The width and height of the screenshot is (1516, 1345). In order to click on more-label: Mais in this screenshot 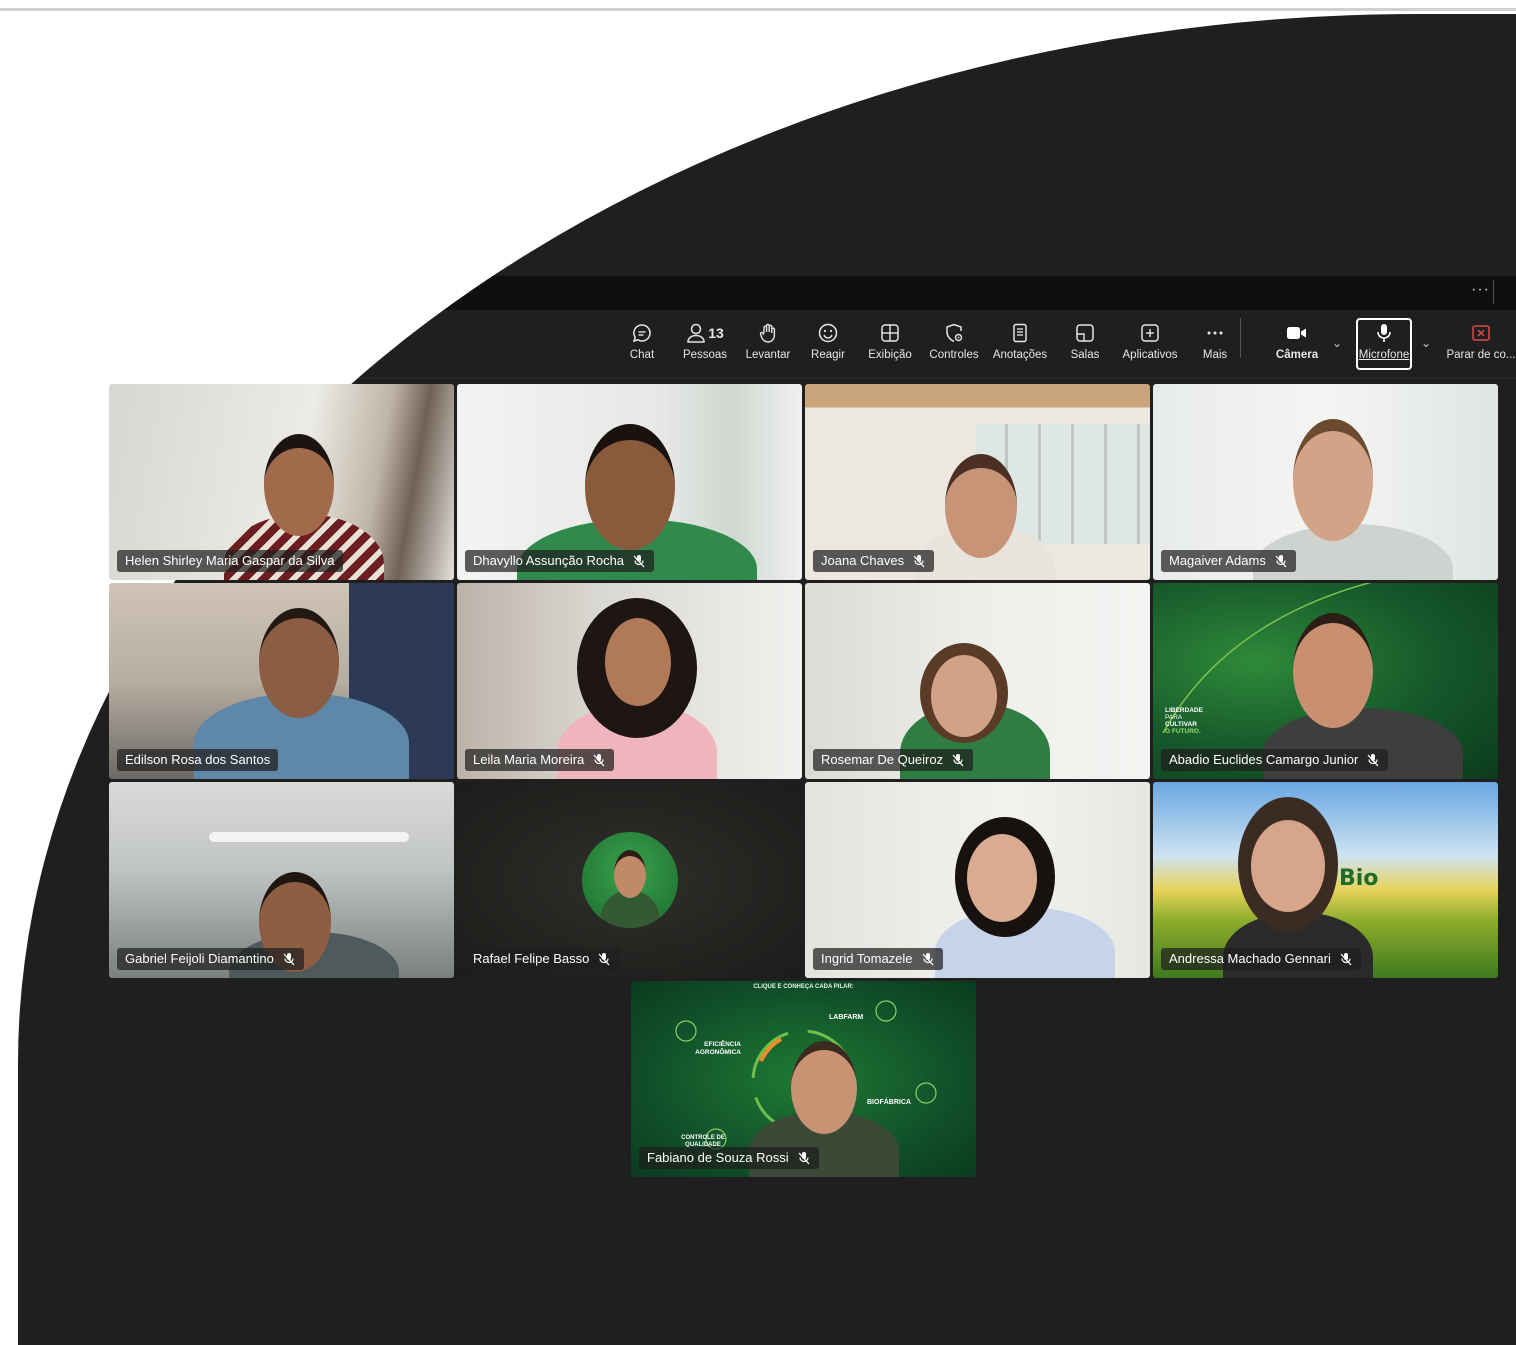, I will do `click(1215, 355)`.